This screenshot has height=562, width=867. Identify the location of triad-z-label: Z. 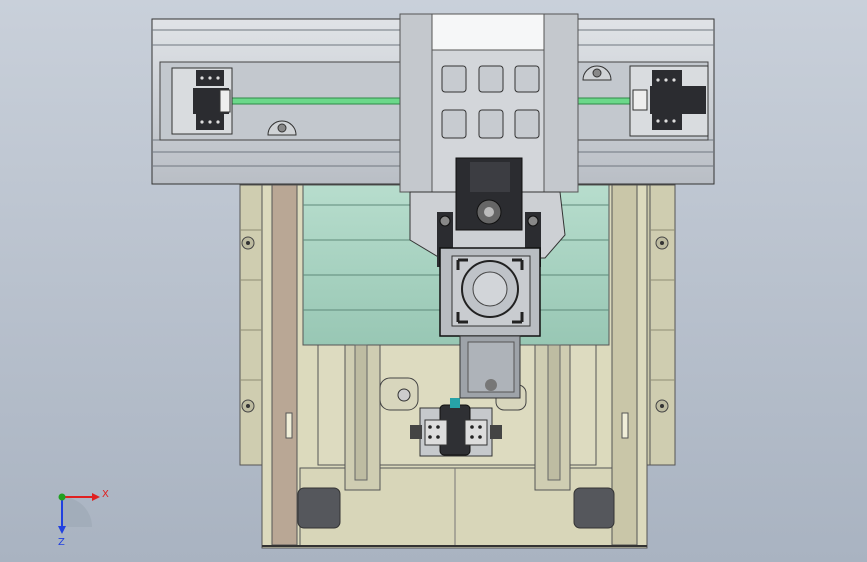
(61, 542).